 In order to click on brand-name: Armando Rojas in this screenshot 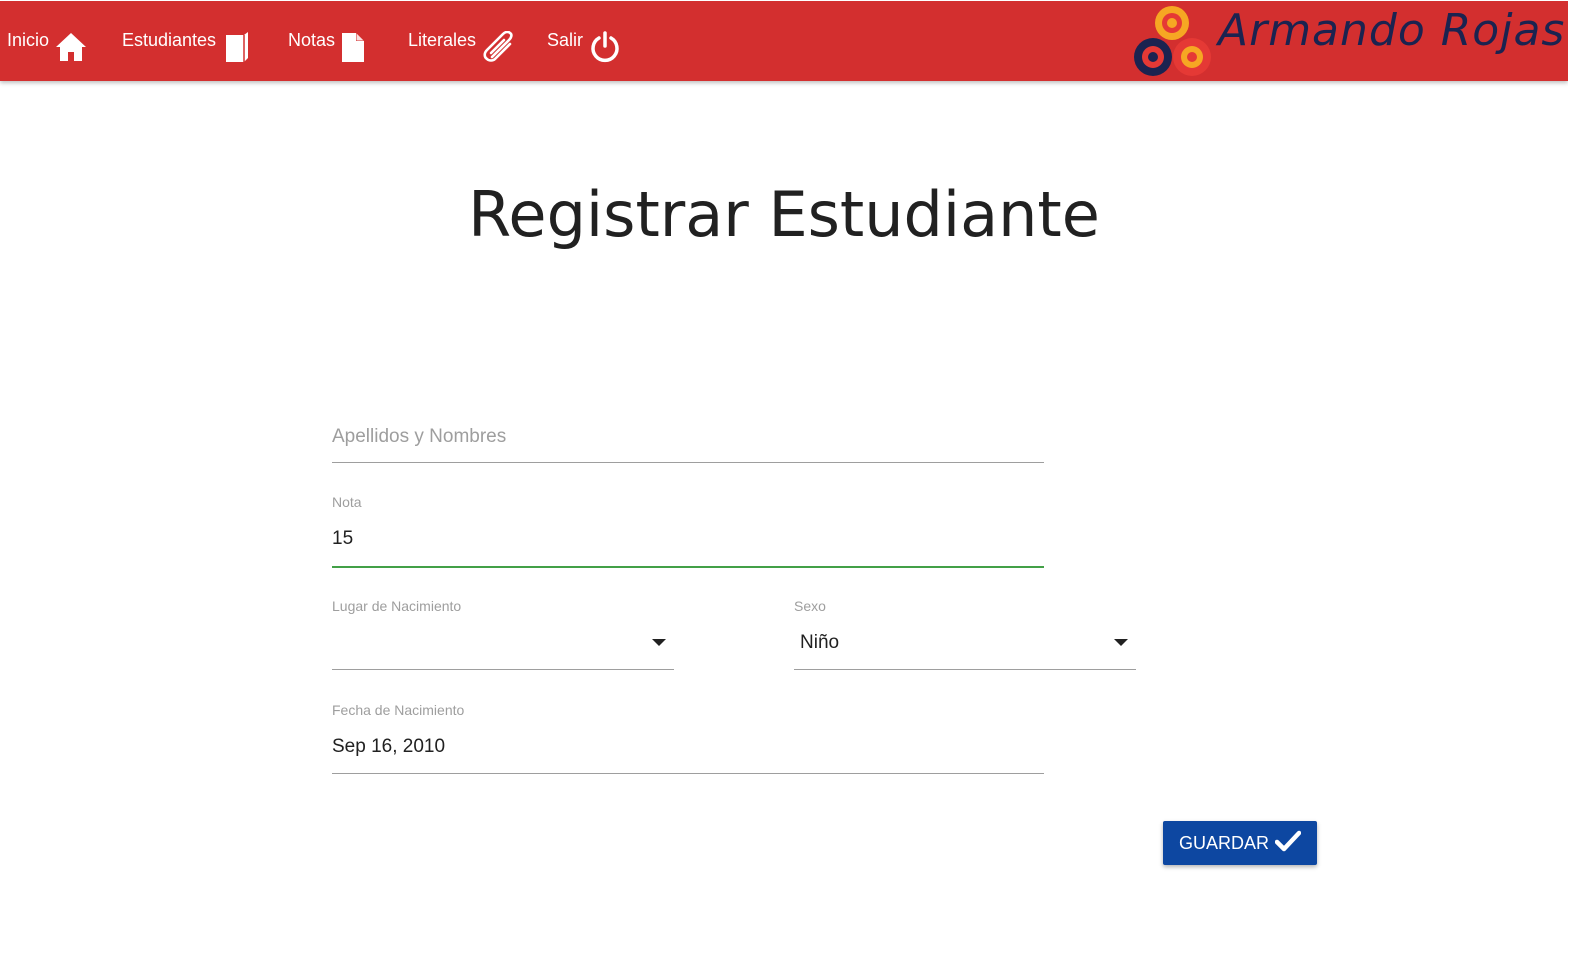, I will do `click(1392, 30)`.